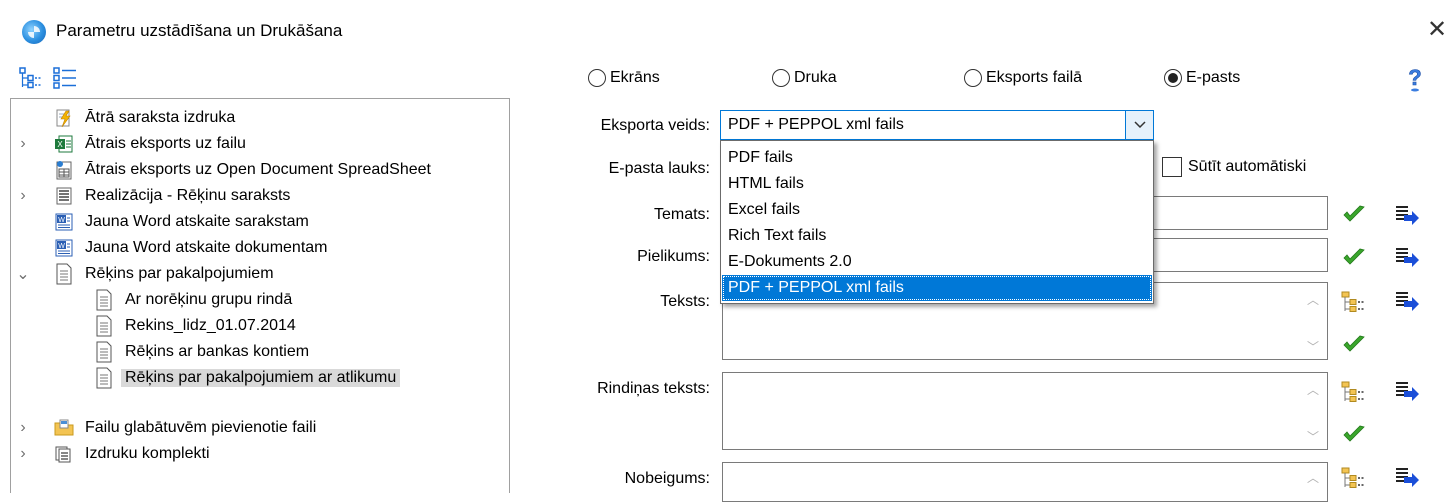 The image size is (1455, 502). I want to click on print-set-icon, so click(64, 454).